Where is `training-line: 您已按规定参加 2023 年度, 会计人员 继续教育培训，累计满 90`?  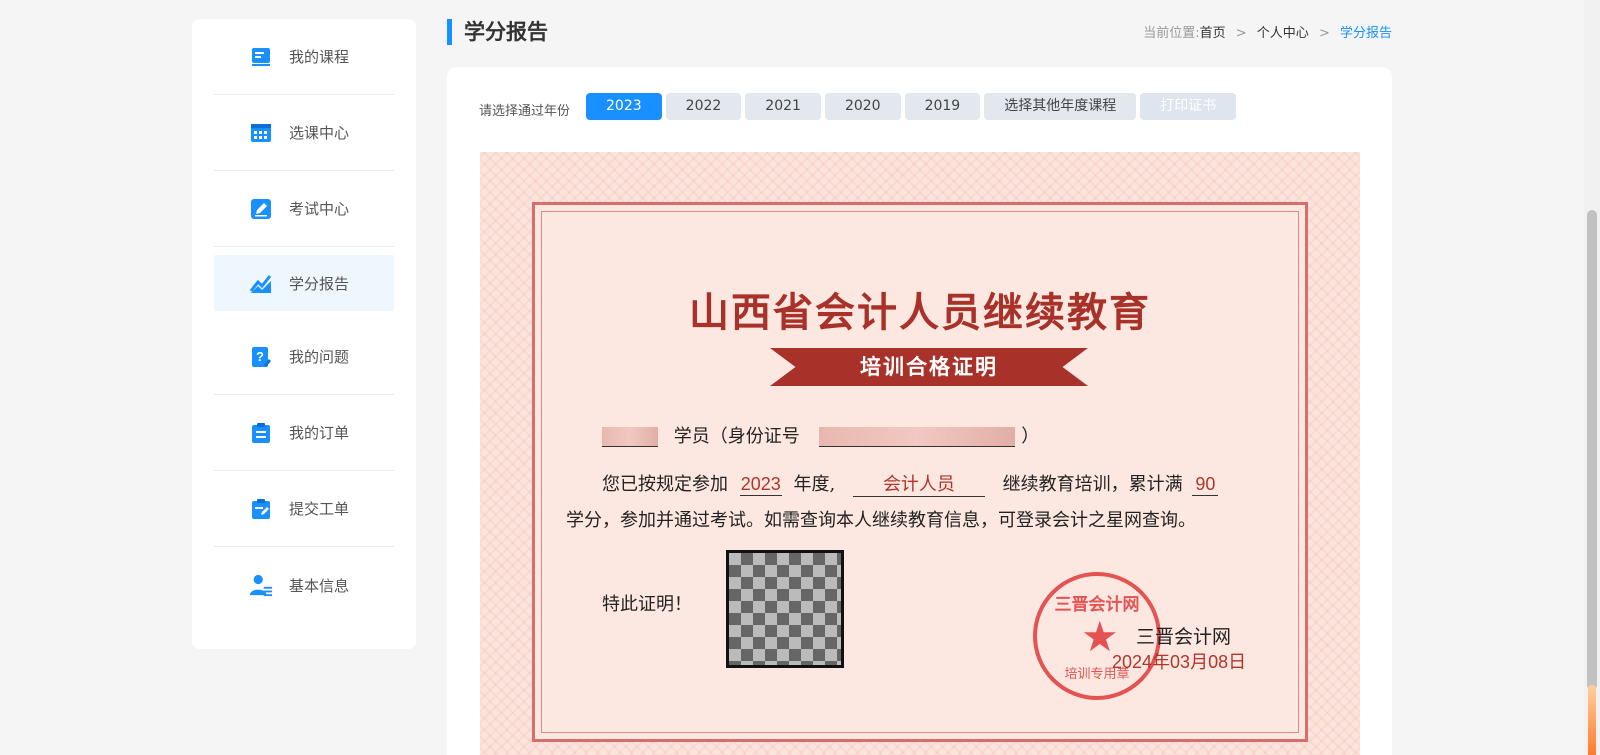
training-line: 您已按规定参加 2023 年度, 会计人员 继续教育培训，累计满 90 is located at coordinates (910, 483).